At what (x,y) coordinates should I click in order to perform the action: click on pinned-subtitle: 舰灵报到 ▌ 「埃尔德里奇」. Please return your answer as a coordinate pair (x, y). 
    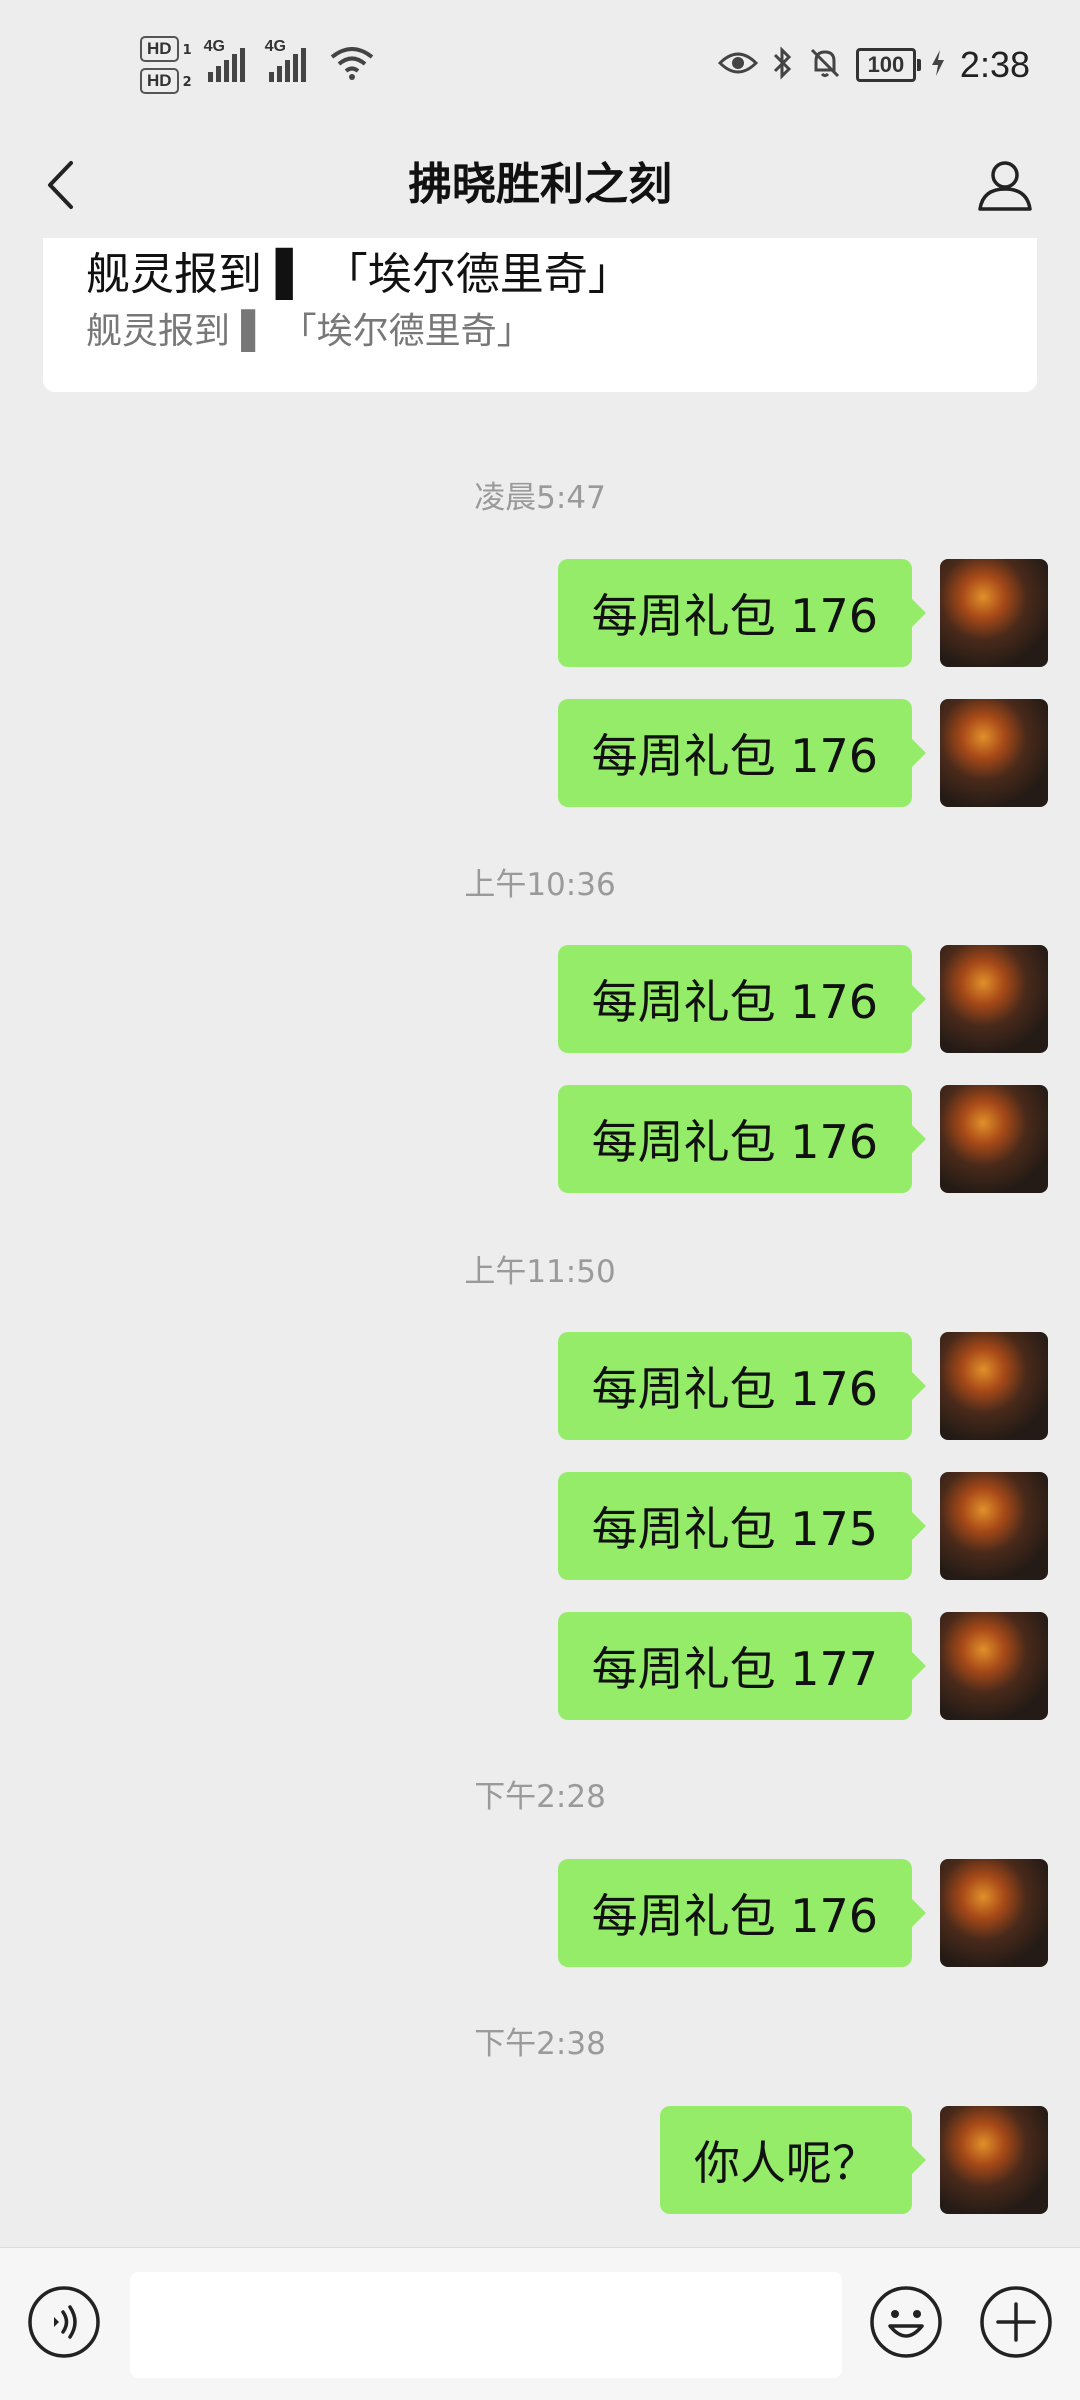
    Looking at the image, I should click on (309, 331).